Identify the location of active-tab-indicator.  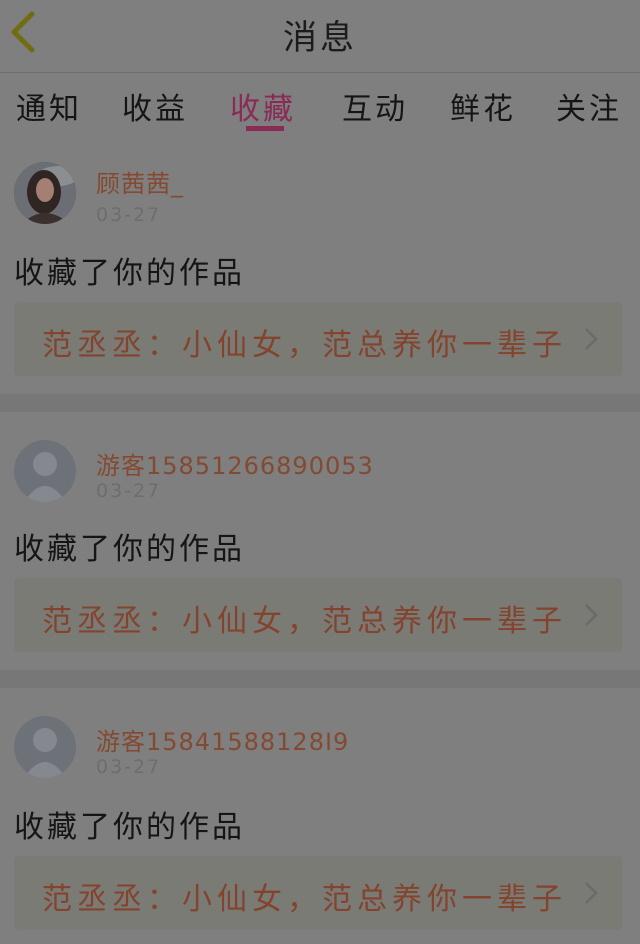
(265, 128).